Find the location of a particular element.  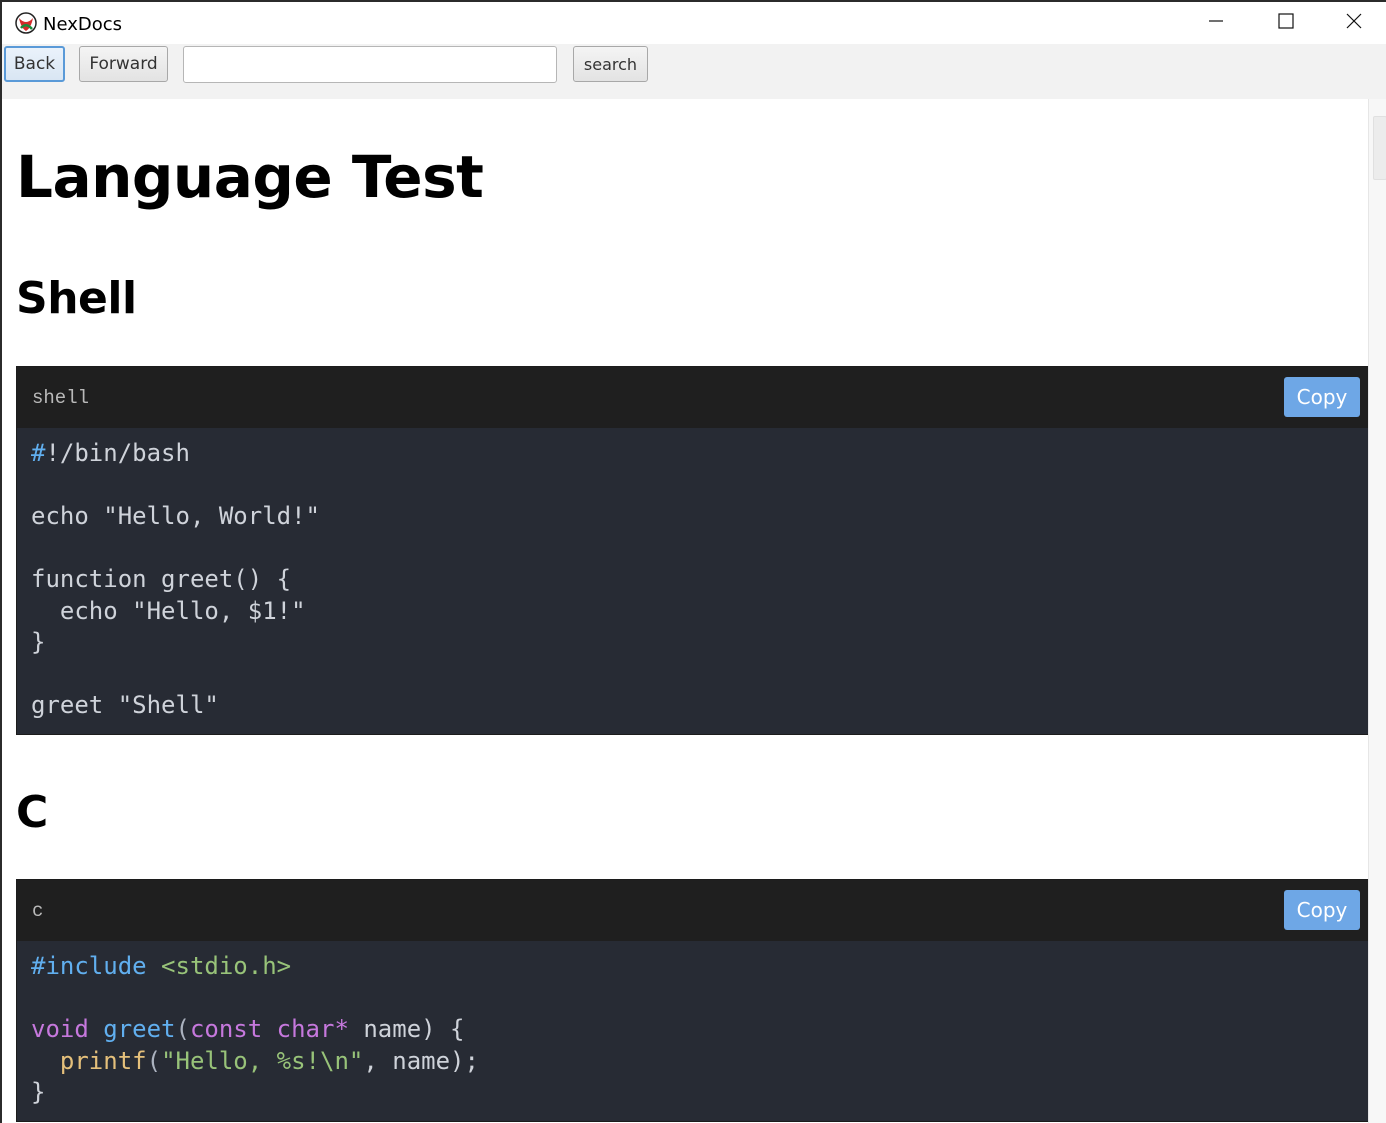

code-line: echo "Hello, $1!" is located at coordinates (168, 610).